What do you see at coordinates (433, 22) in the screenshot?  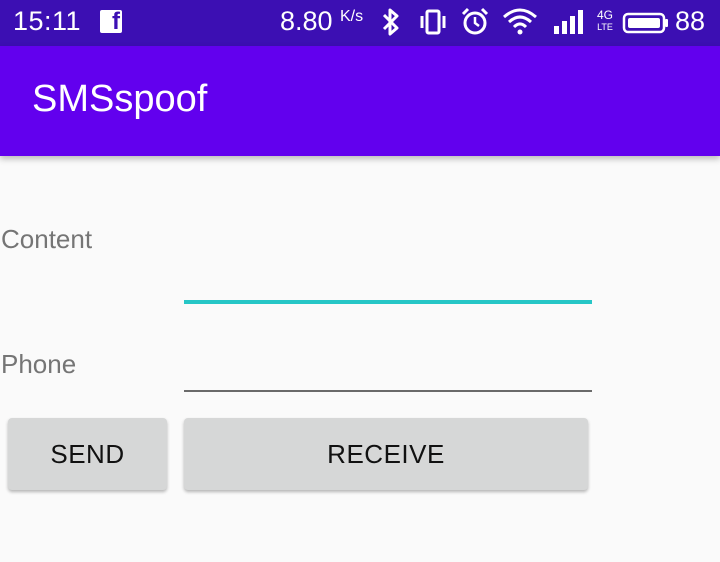 I see `vibrate-icon` at bounding box center [433, 22].